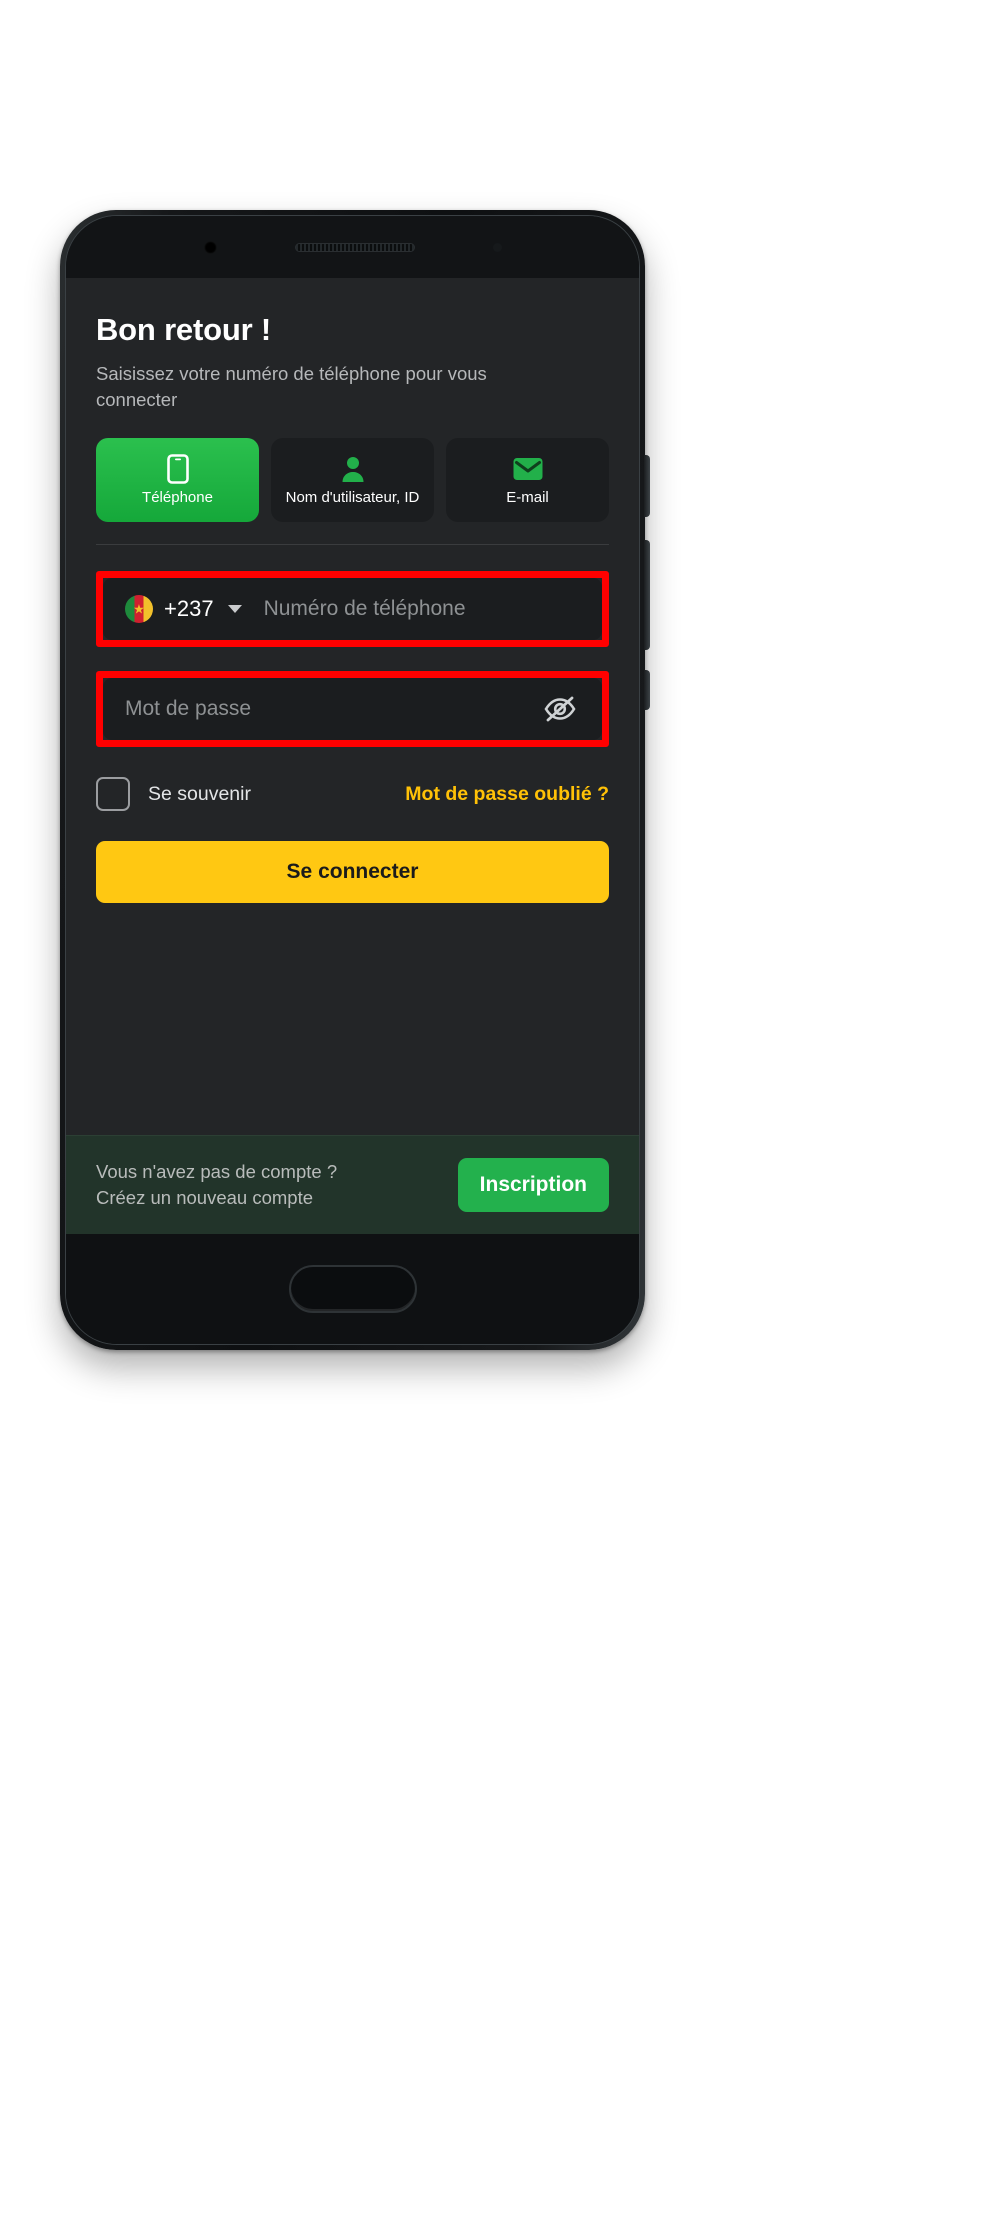 This screenshot has width=1005, height=2233. I want to click on side-button-volume, so click(647, 595).